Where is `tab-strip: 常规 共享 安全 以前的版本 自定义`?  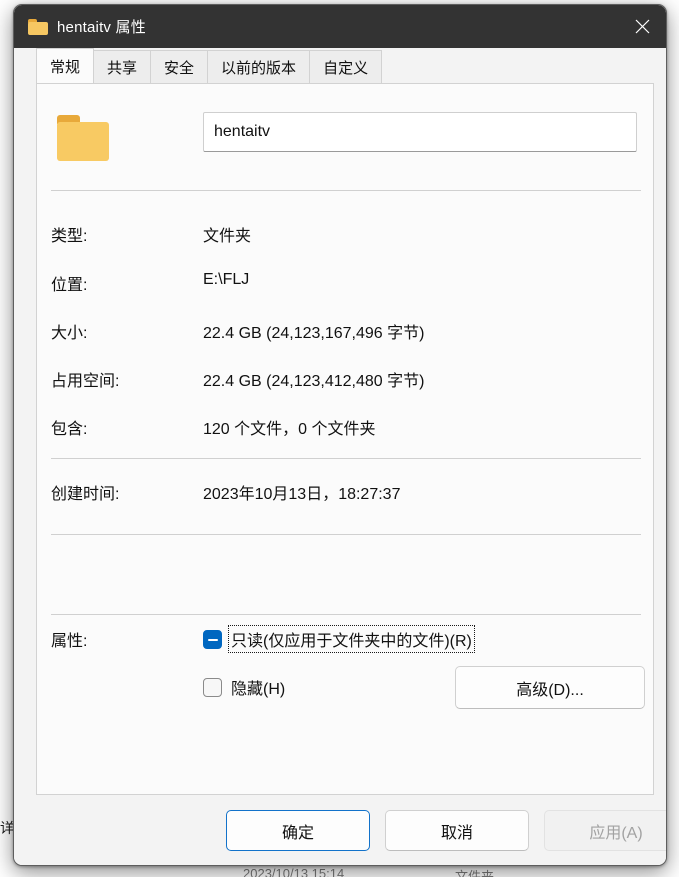
tab-strip: 常规 共享 安全 以前的版本 自定义 is located at coordinates (340, 65).